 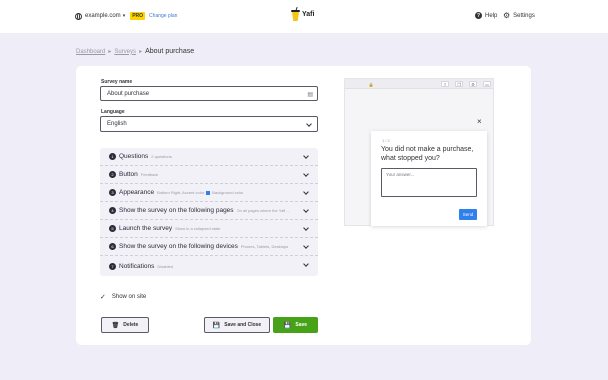 I want to click on app-logo: Yafi, so click(x=303, y=13).